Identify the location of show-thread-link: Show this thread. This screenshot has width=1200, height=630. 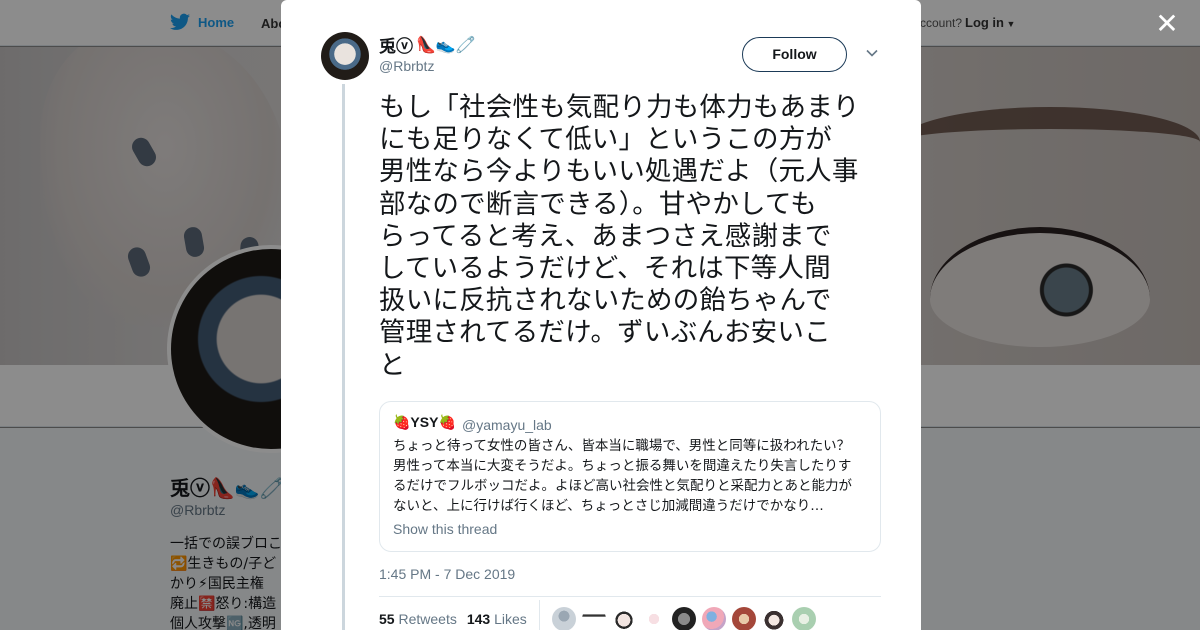
(445, 529).